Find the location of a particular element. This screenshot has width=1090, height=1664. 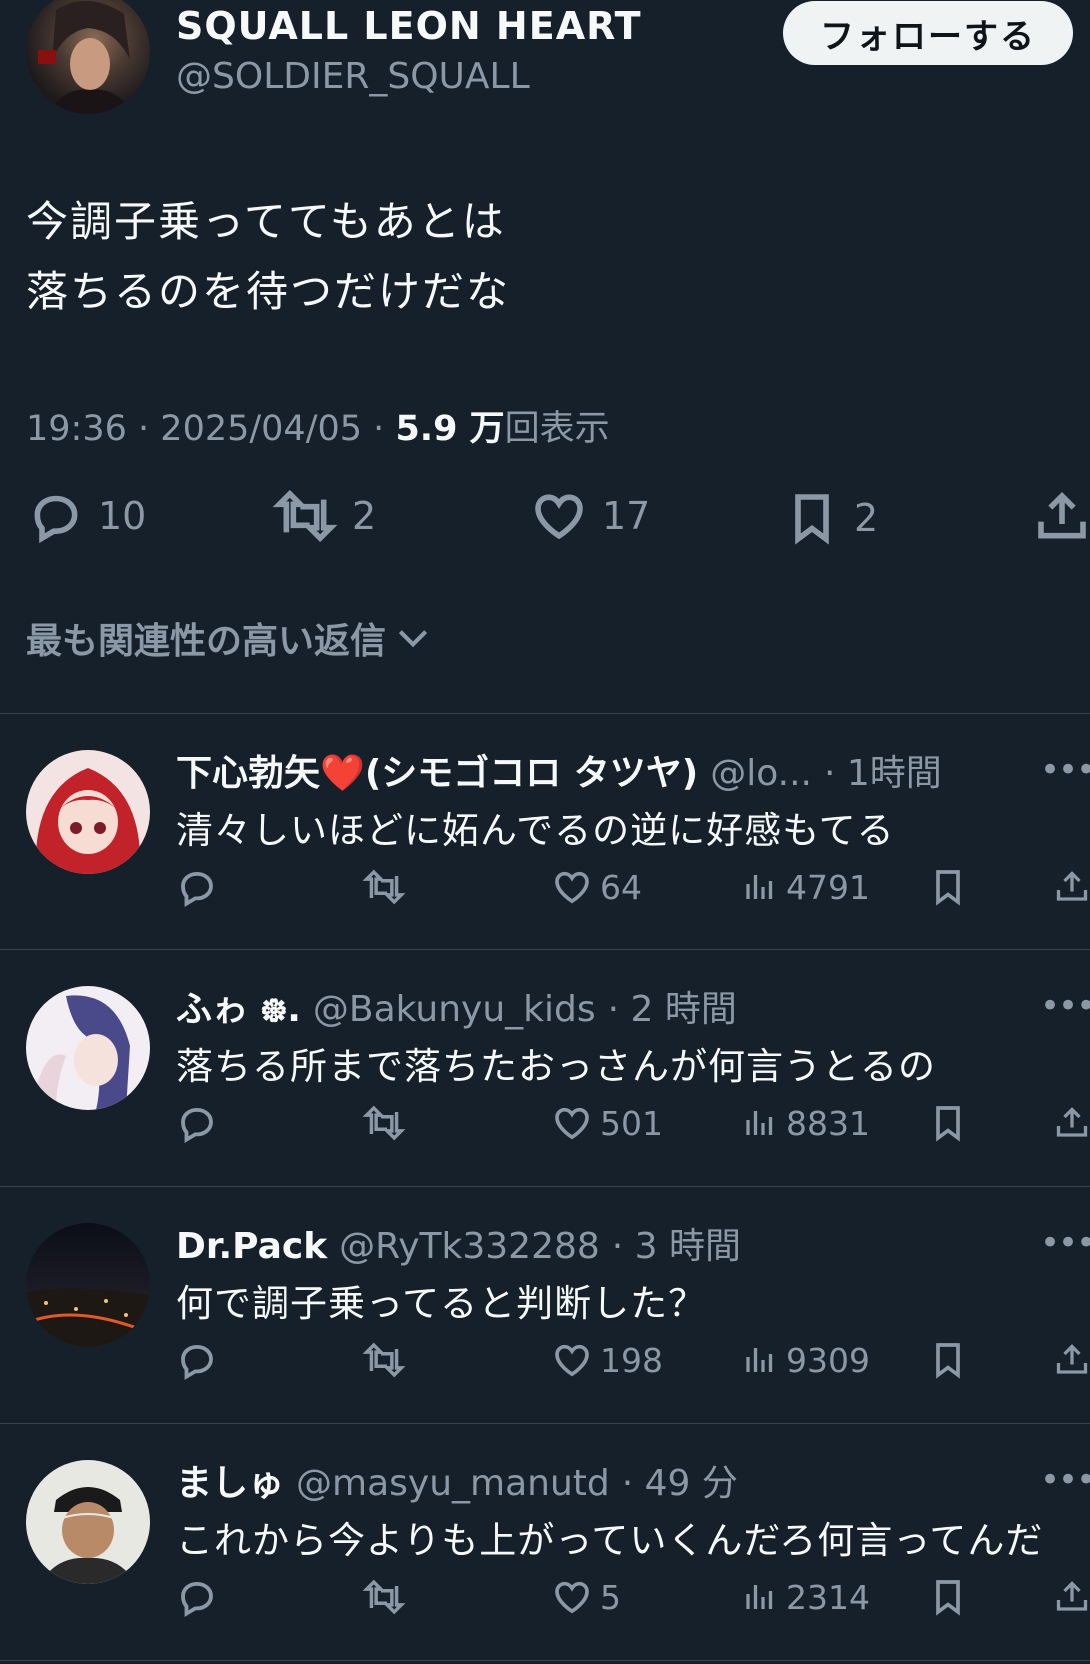

reply-text: これから今よりも上がっていくんだろ何言ってんだ is located at coordinates (610, 1540).